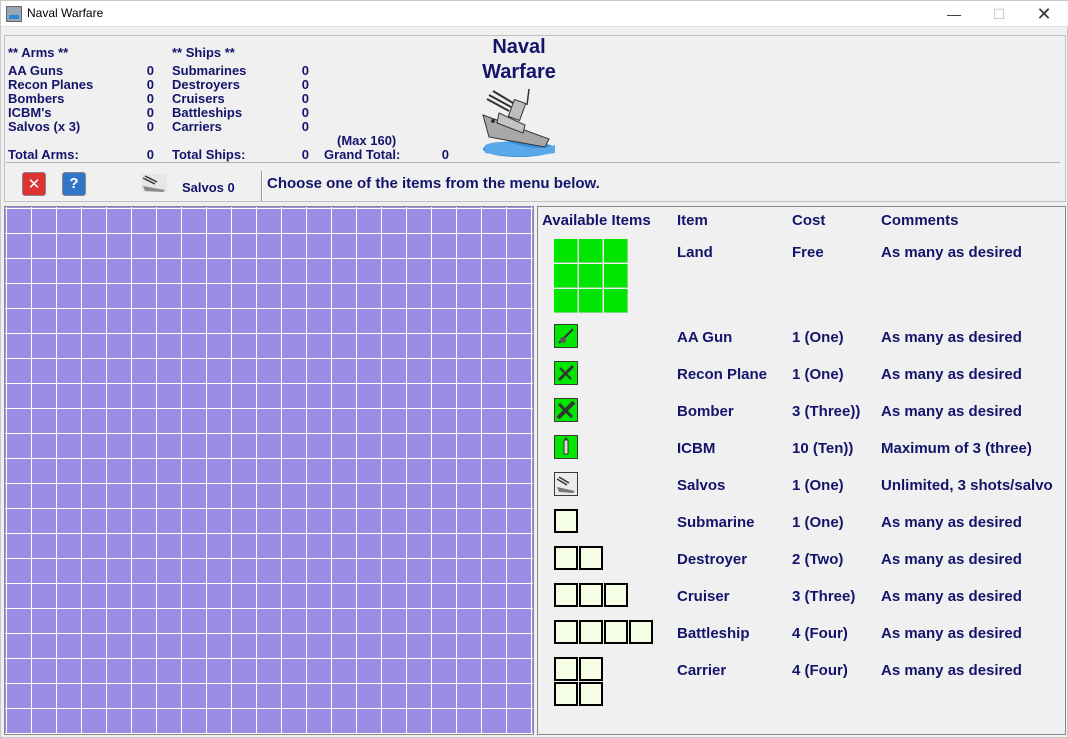 This screenshot has height=738, width=1068. I want to click on bomber-icon, so click(566, 410).